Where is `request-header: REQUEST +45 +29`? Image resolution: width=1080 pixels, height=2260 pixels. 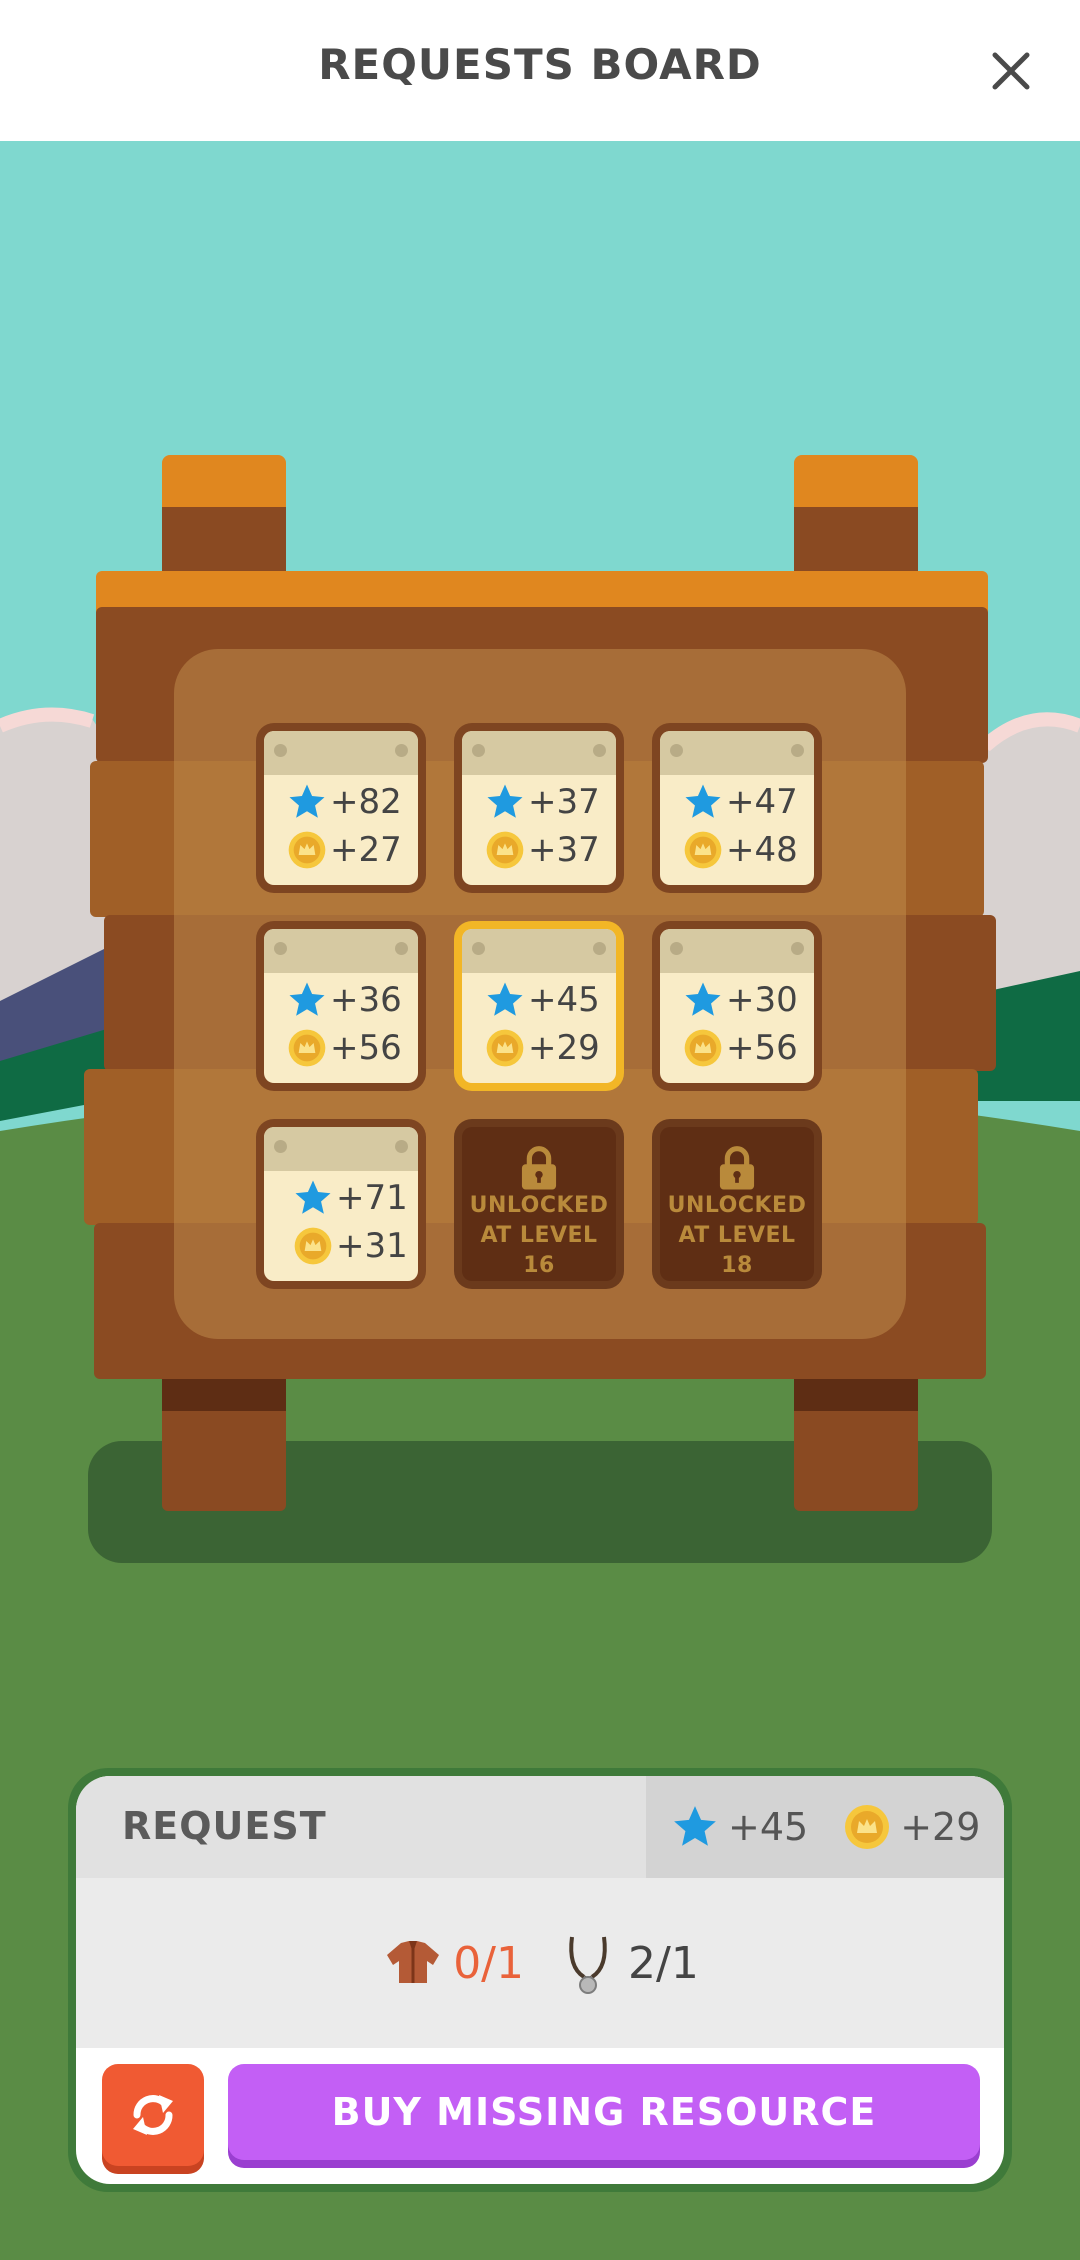
request-header: REQUEST +45 +29 is located at coordinates (540, 1827).